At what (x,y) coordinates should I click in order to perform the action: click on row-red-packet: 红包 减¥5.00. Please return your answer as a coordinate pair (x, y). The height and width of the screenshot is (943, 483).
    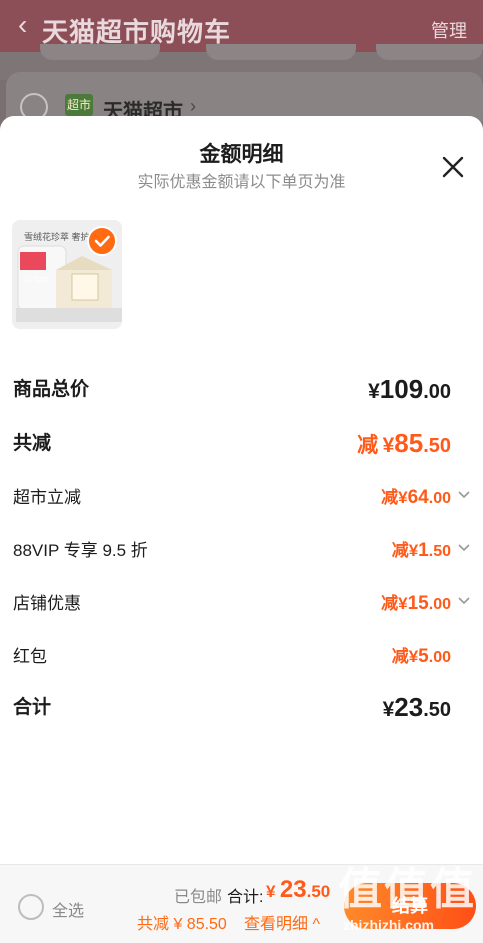
    Looking at the image, I should click on (241, 657).